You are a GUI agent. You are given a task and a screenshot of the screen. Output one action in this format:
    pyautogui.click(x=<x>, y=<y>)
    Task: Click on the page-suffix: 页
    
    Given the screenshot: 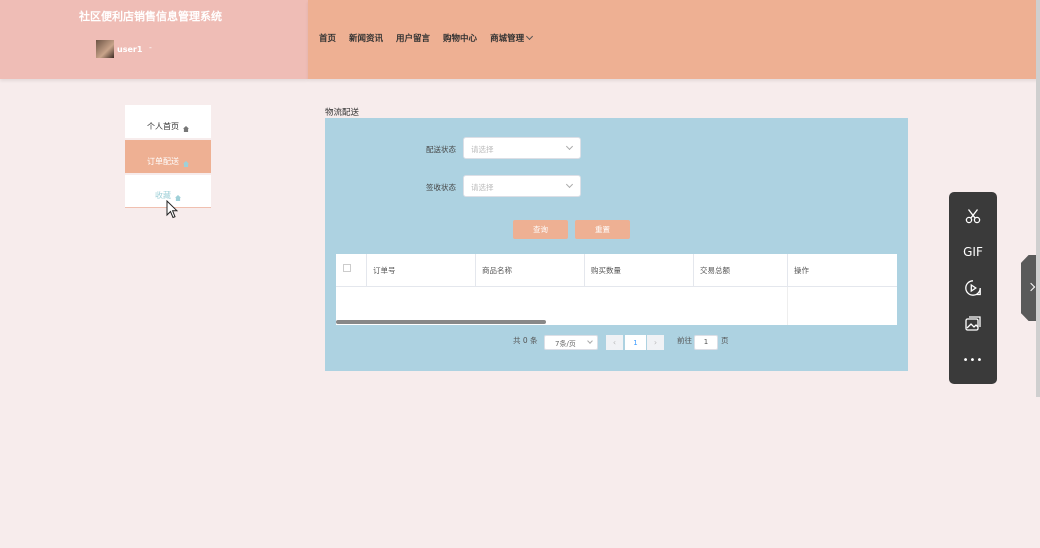 What is the action you would take?
    pyautogui.click(x=725, y=340)
    